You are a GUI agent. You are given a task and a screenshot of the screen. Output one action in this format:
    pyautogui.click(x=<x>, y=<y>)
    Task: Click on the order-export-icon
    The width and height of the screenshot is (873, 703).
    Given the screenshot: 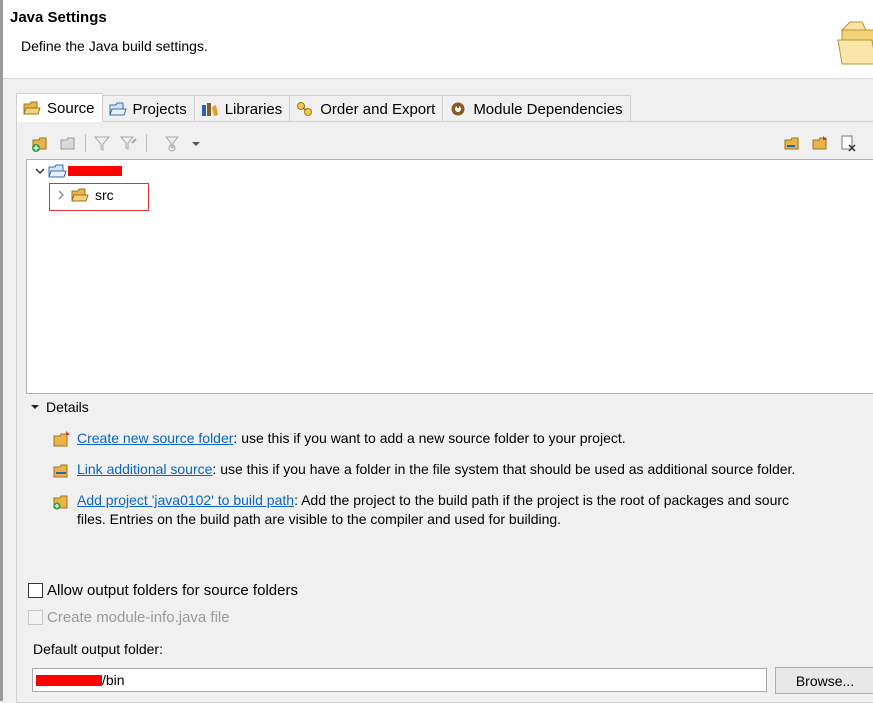 What is the action you would take?
    pyautogui.click(x=305, y=109)
    